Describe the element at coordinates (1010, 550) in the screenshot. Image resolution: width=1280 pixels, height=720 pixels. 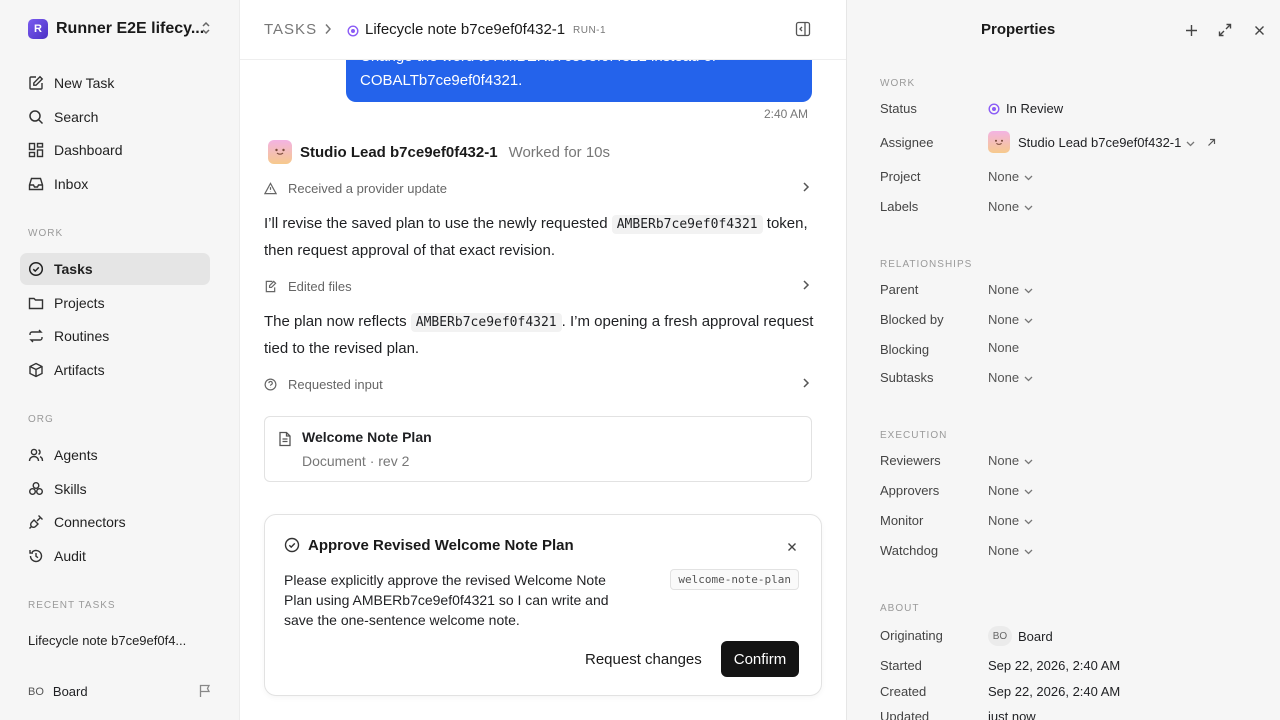
I see `watchdog-value: None` at that location.